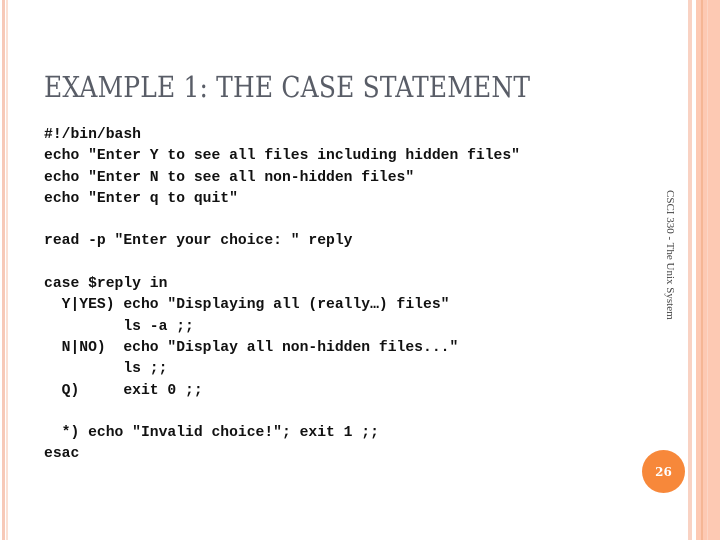  What do you see at coordinates (211, 433) in the screenshot?
I see `code-line: *) echo "Invalid choice!"; exit 1 ;;` at bounding box center [211, 433].